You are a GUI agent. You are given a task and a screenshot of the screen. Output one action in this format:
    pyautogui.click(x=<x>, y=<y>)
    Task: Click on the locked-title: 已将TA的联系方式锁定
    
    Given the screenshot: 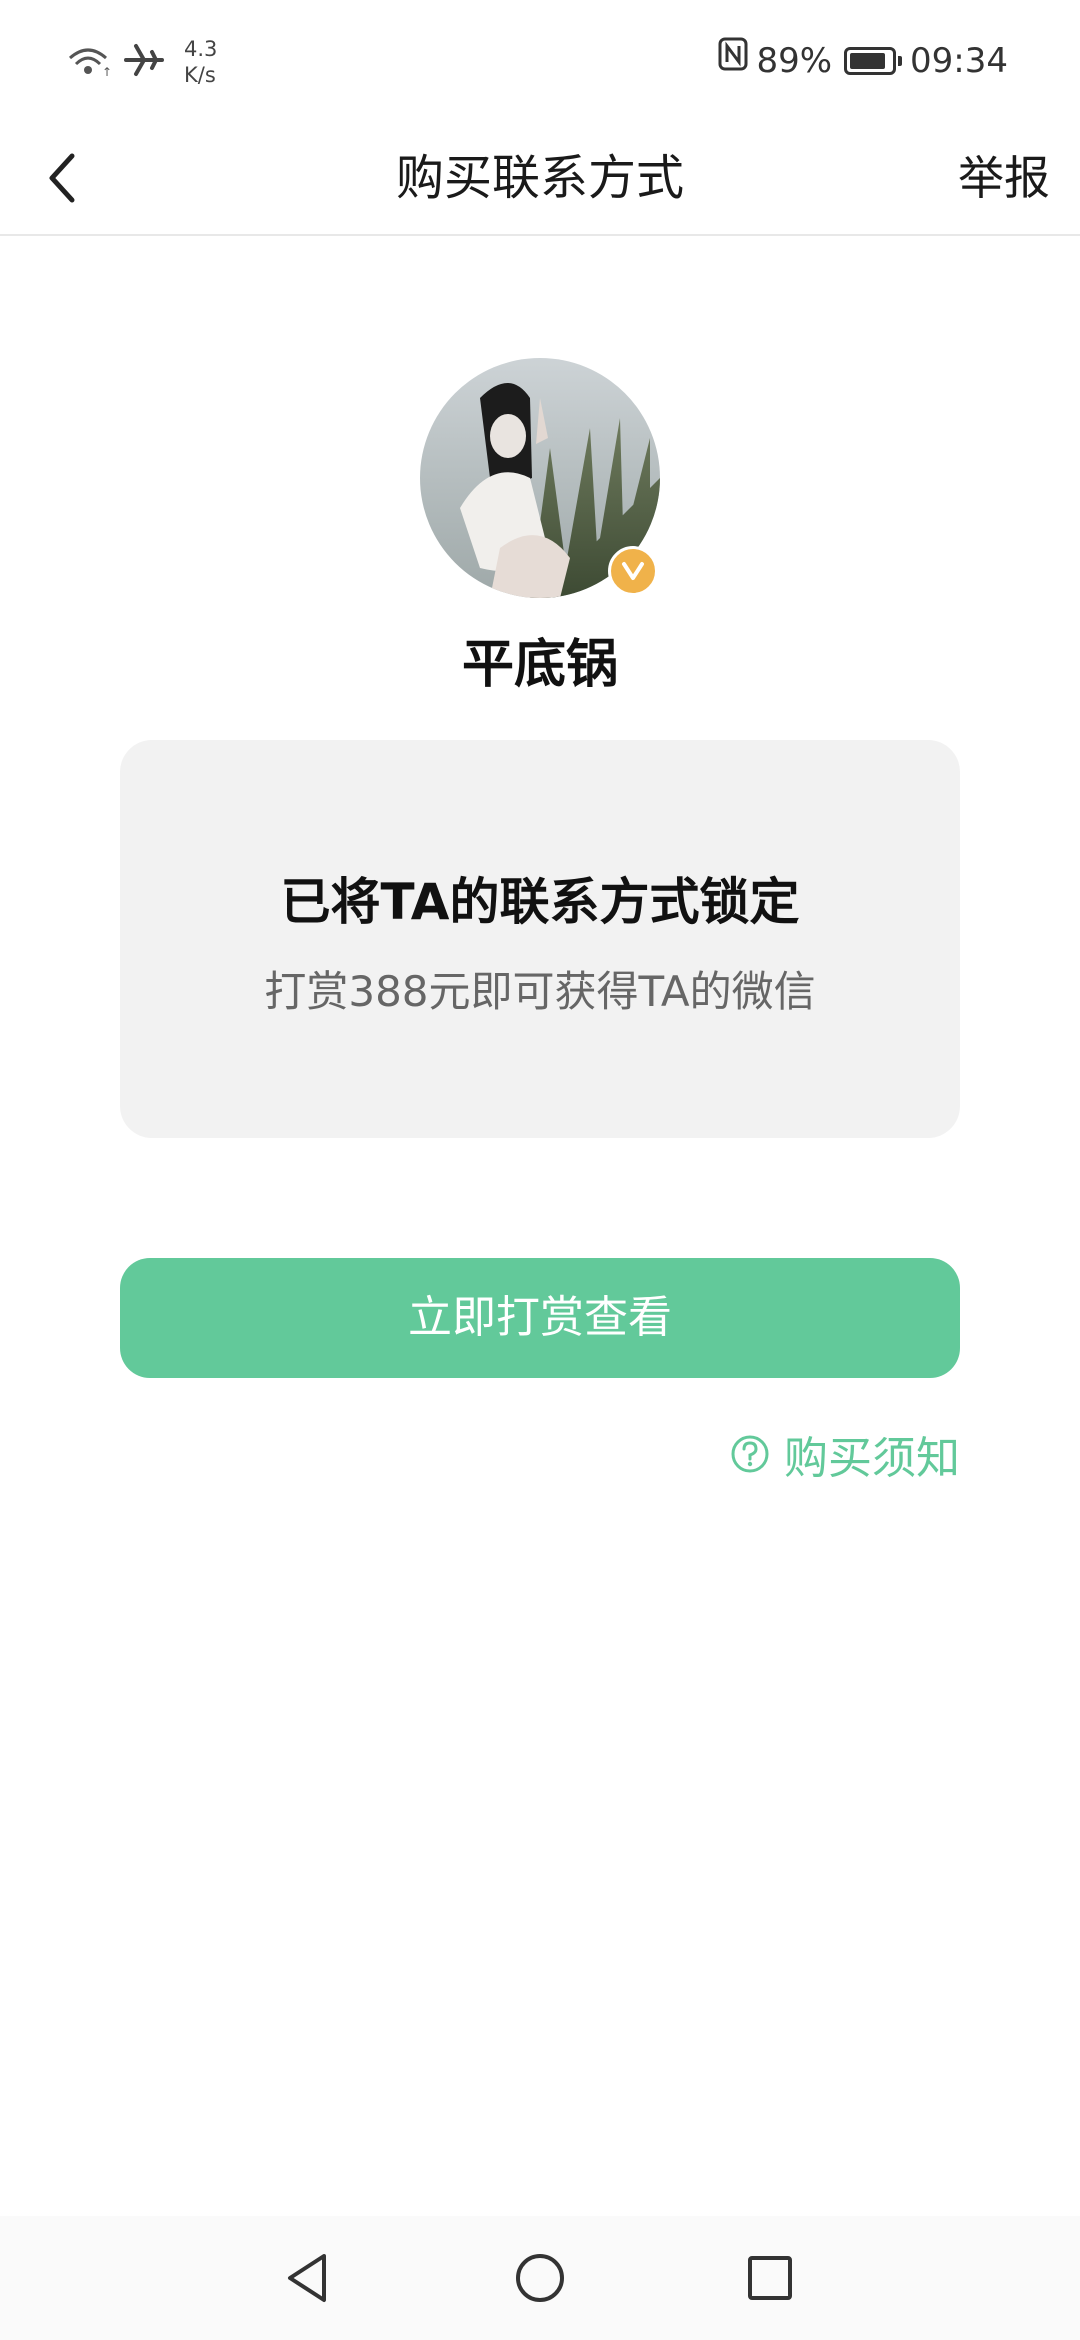 What is the action you would take?
    pyautogui.click(x=540, y=902)
    